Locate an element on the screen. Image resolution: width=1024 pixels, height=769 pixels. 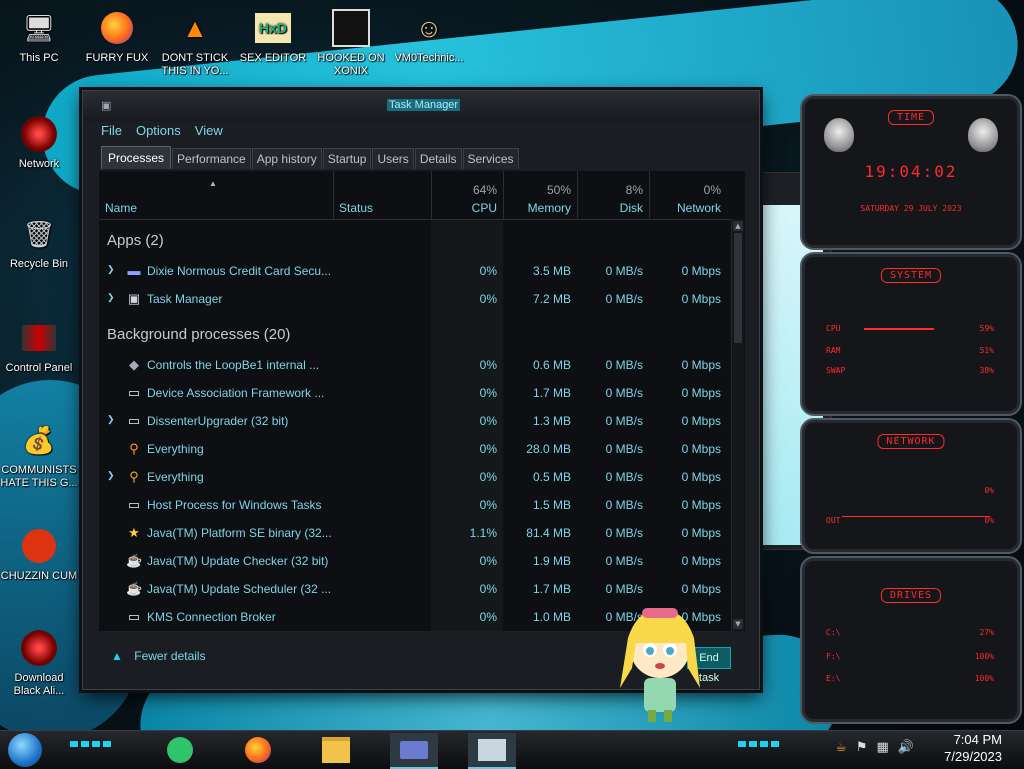
column-status-label: Status is located at coordinates (356, 208).